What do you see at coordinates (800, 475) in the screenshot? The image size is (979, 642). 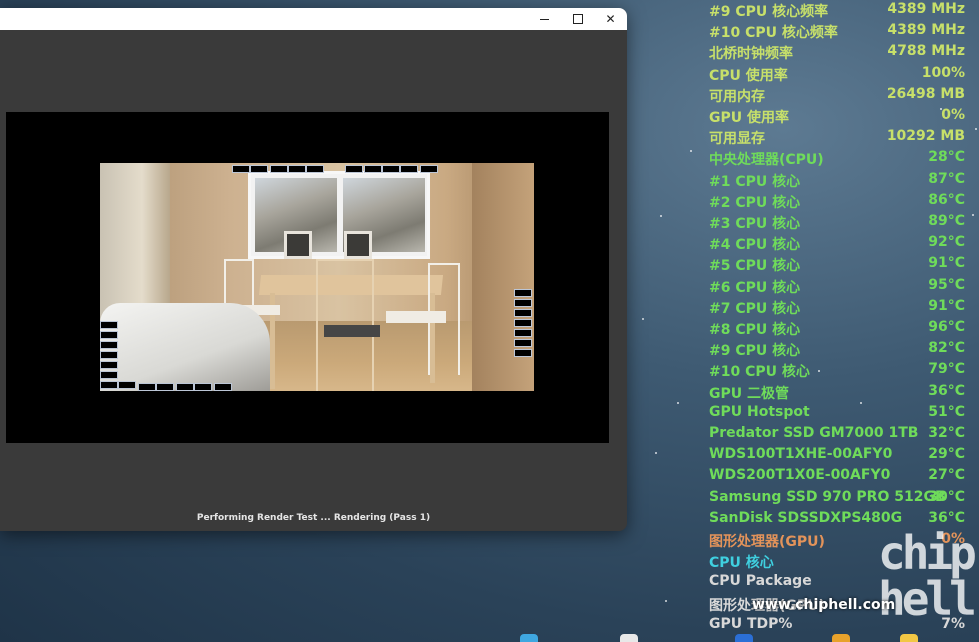 I see `monitor-row-label: WDS200T1X0E-00AFY0` at bounding box center [800, 475].